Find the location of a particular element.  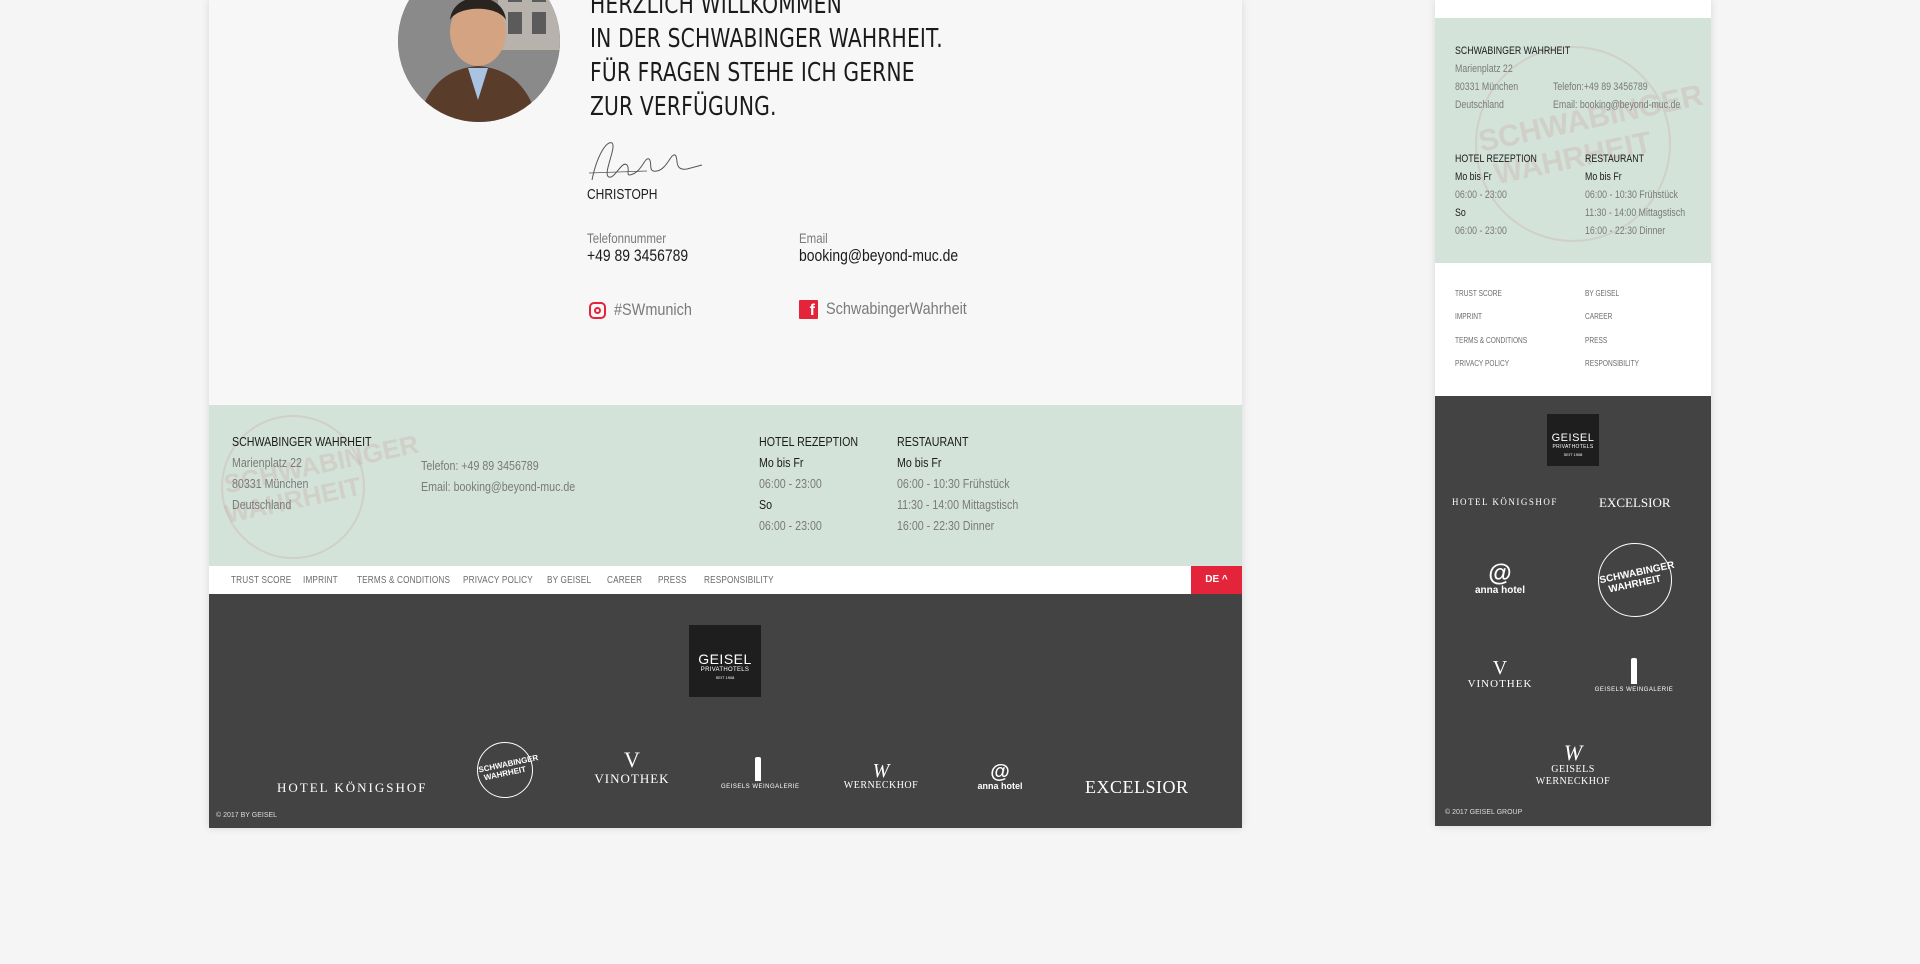

mobile-wine-bottle-icon is located at coordinates (1634, 671).